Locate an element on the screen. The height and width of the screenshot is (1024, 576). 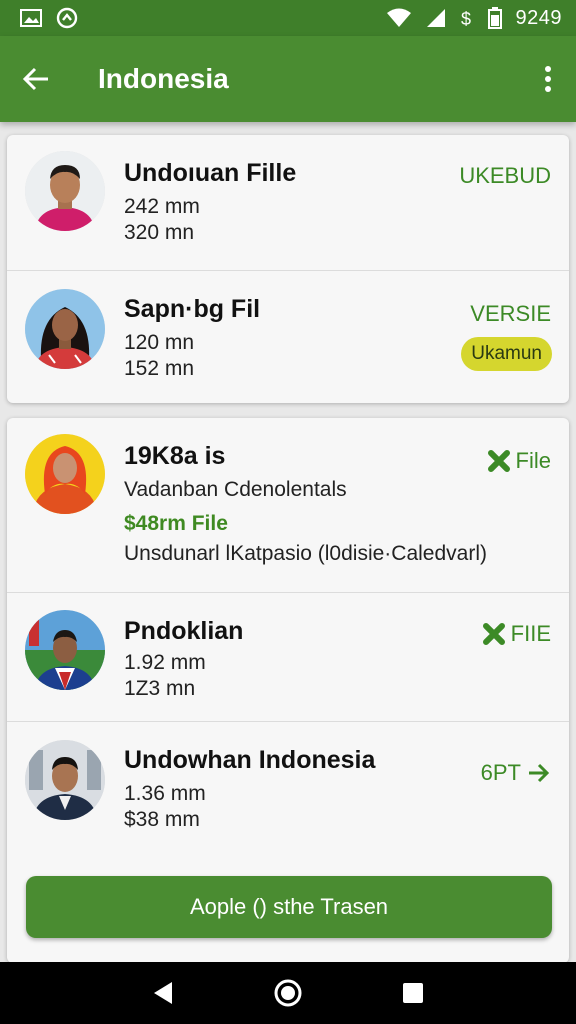
wifi-icon is located at coordinates (399, 18).